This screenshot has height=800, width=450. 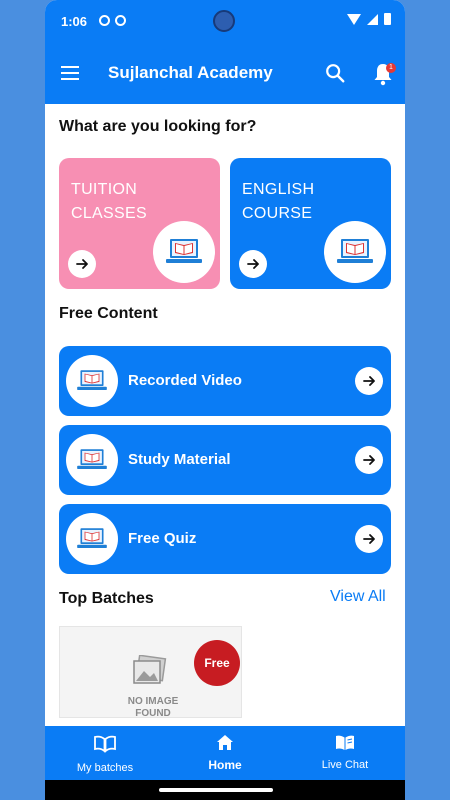 What do you see at coordinates (372, 19) in the screenshot?
I see `signal-icon` at bounding box center [372, 19].